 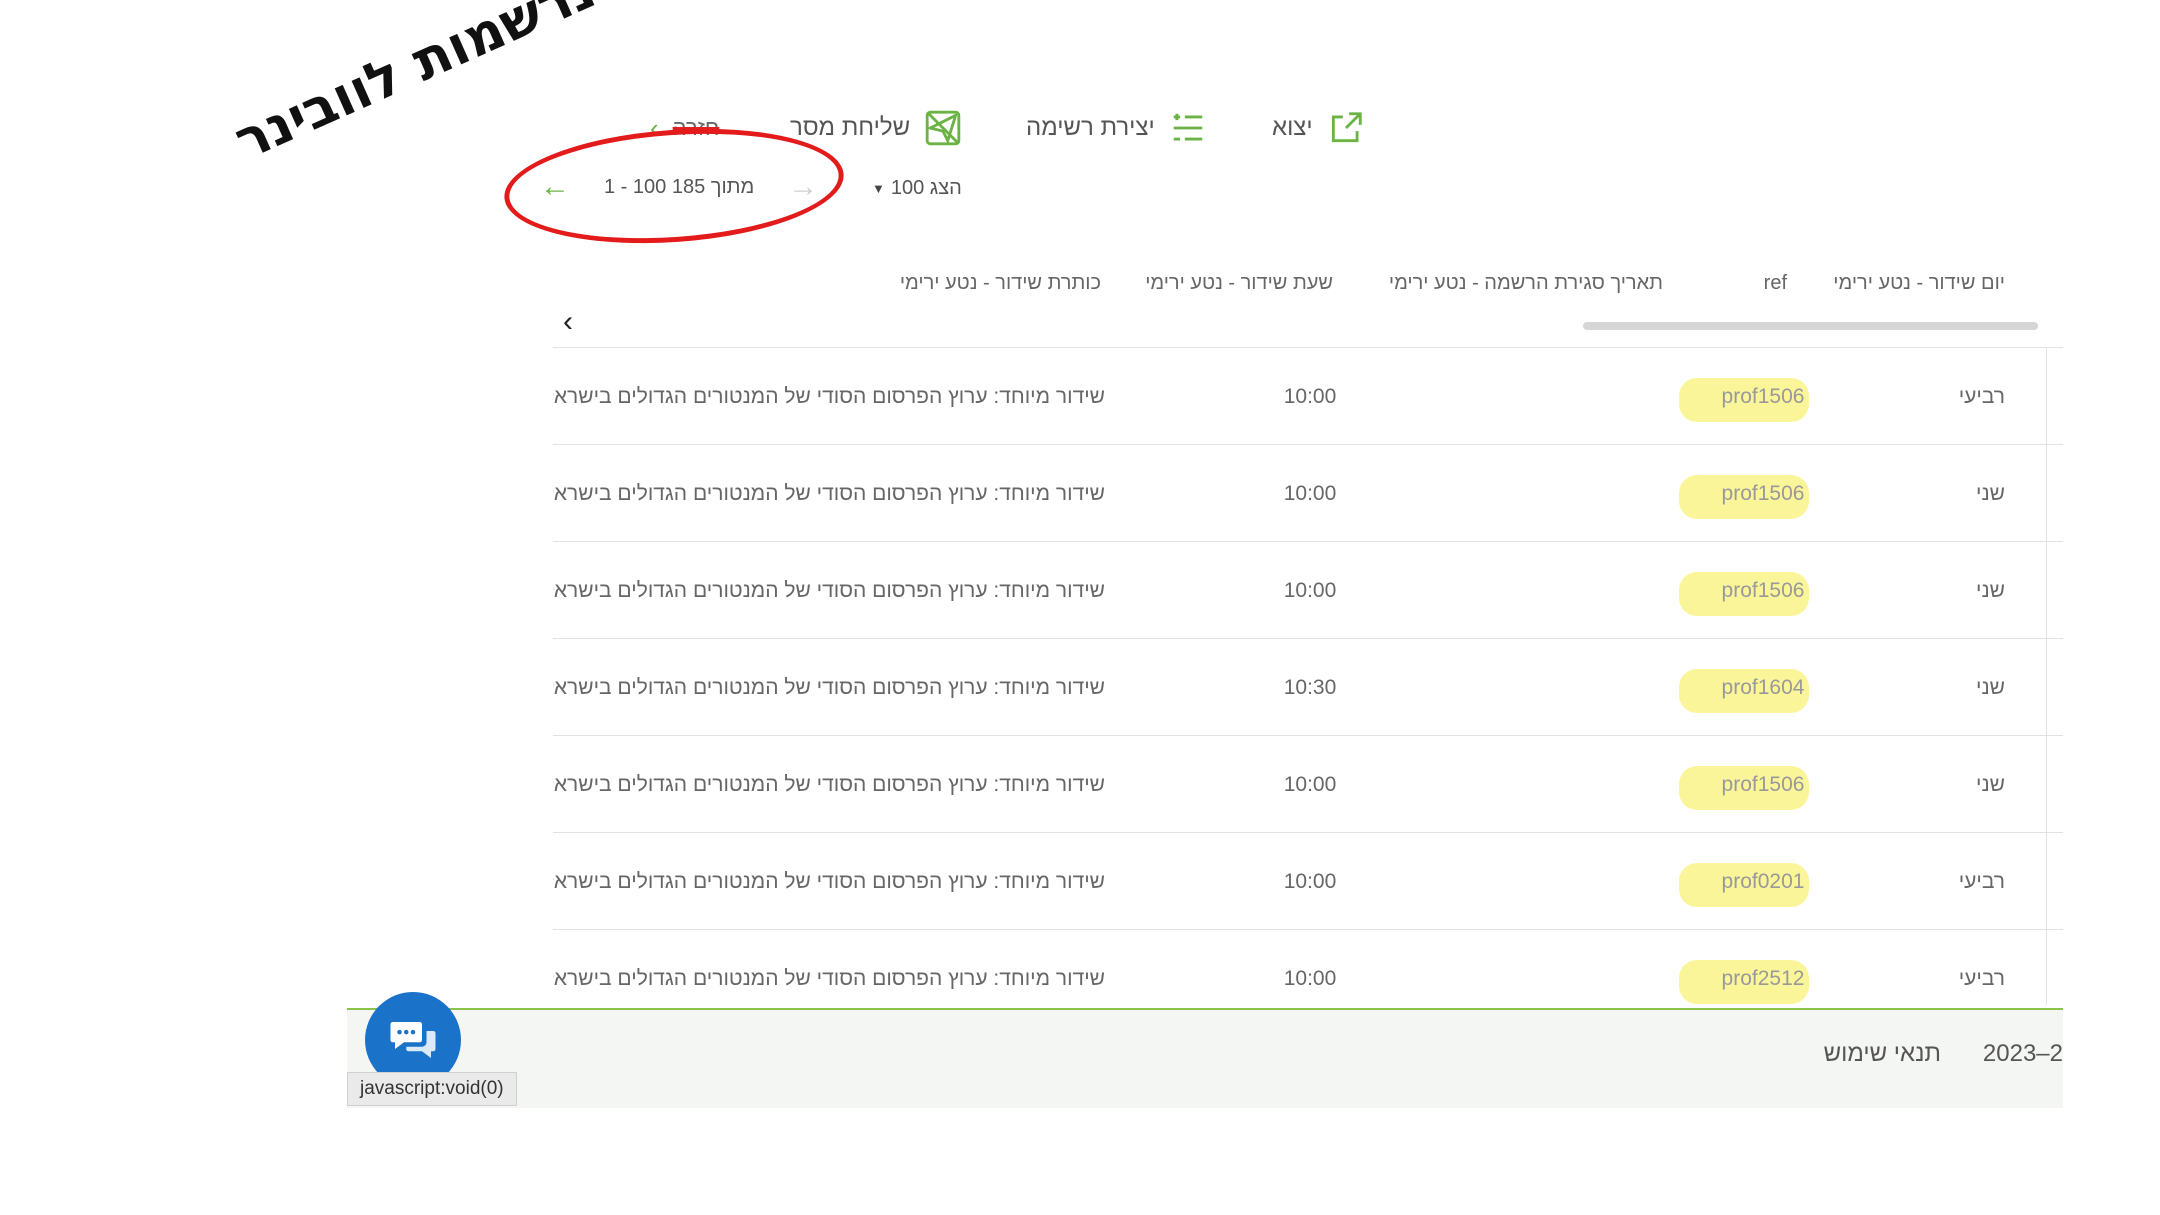 What do you see at coordinates (1810, 326) in the screenshot?
I see `horizontal-scrollbar` at bounding box center [1810, 326].